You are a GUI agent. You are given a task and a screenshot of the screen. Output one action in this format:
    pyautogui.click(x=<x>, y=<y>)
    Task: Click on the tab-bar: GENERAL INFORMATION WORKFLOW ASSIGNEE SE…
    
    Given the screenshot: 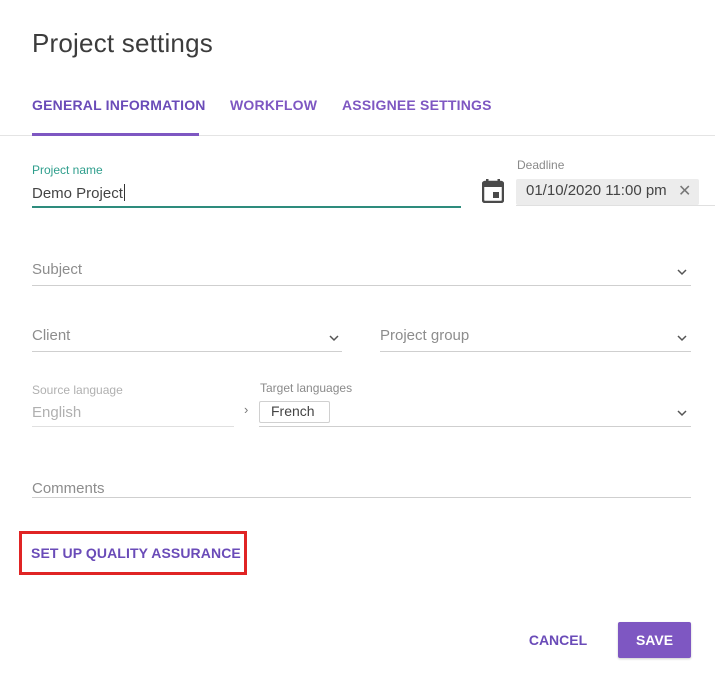 What is the action you would take?
    pyautogui.click(x=357, y=111)
    